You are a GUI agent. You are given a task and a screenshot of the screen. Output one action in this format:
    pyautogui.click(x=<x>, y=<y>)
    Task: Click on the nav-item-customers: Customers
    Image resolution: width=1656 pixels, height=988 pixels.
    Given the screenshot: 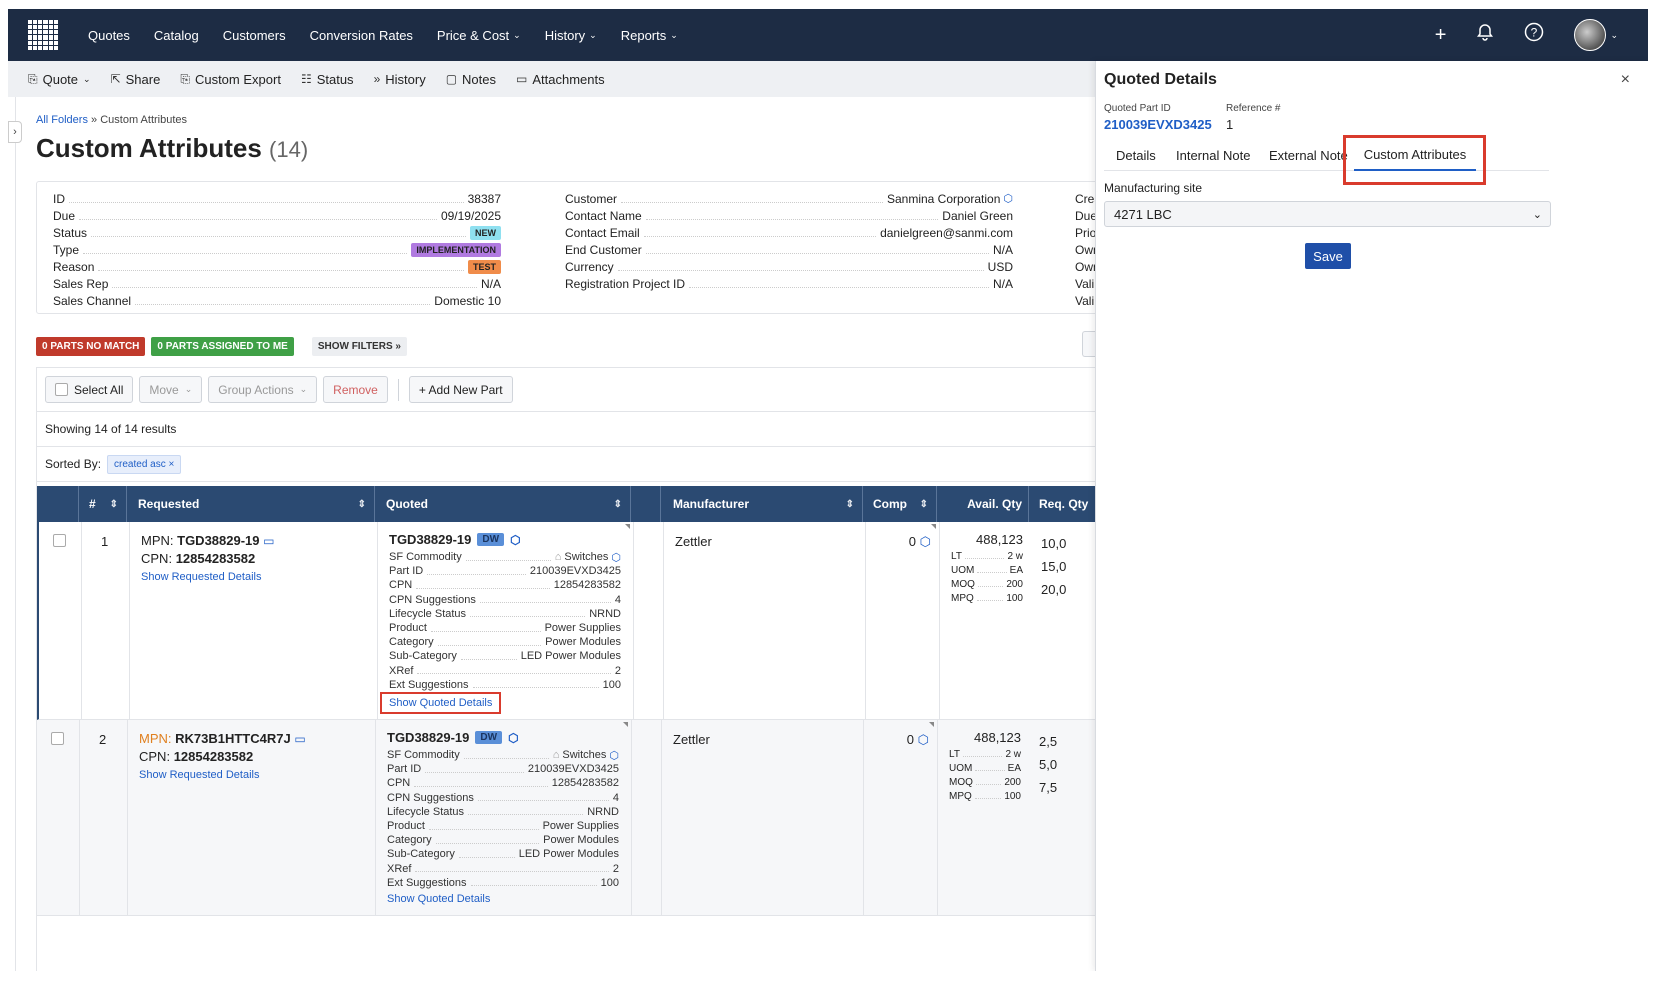 What is the action you would take?
    pyautogui.click(x=254, y=35)
    